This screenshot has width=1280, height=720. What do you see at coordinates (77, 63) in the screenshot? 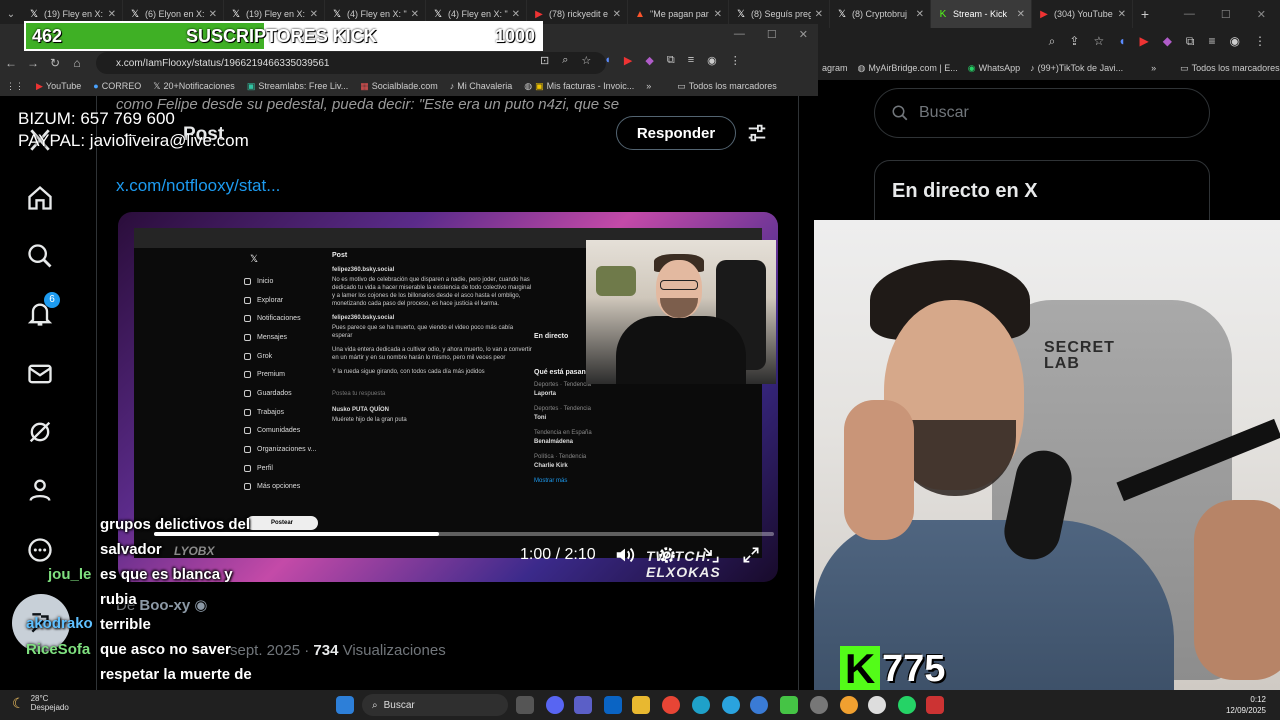
I see `home-icon: ⌂` at bounding box center [77, 63].